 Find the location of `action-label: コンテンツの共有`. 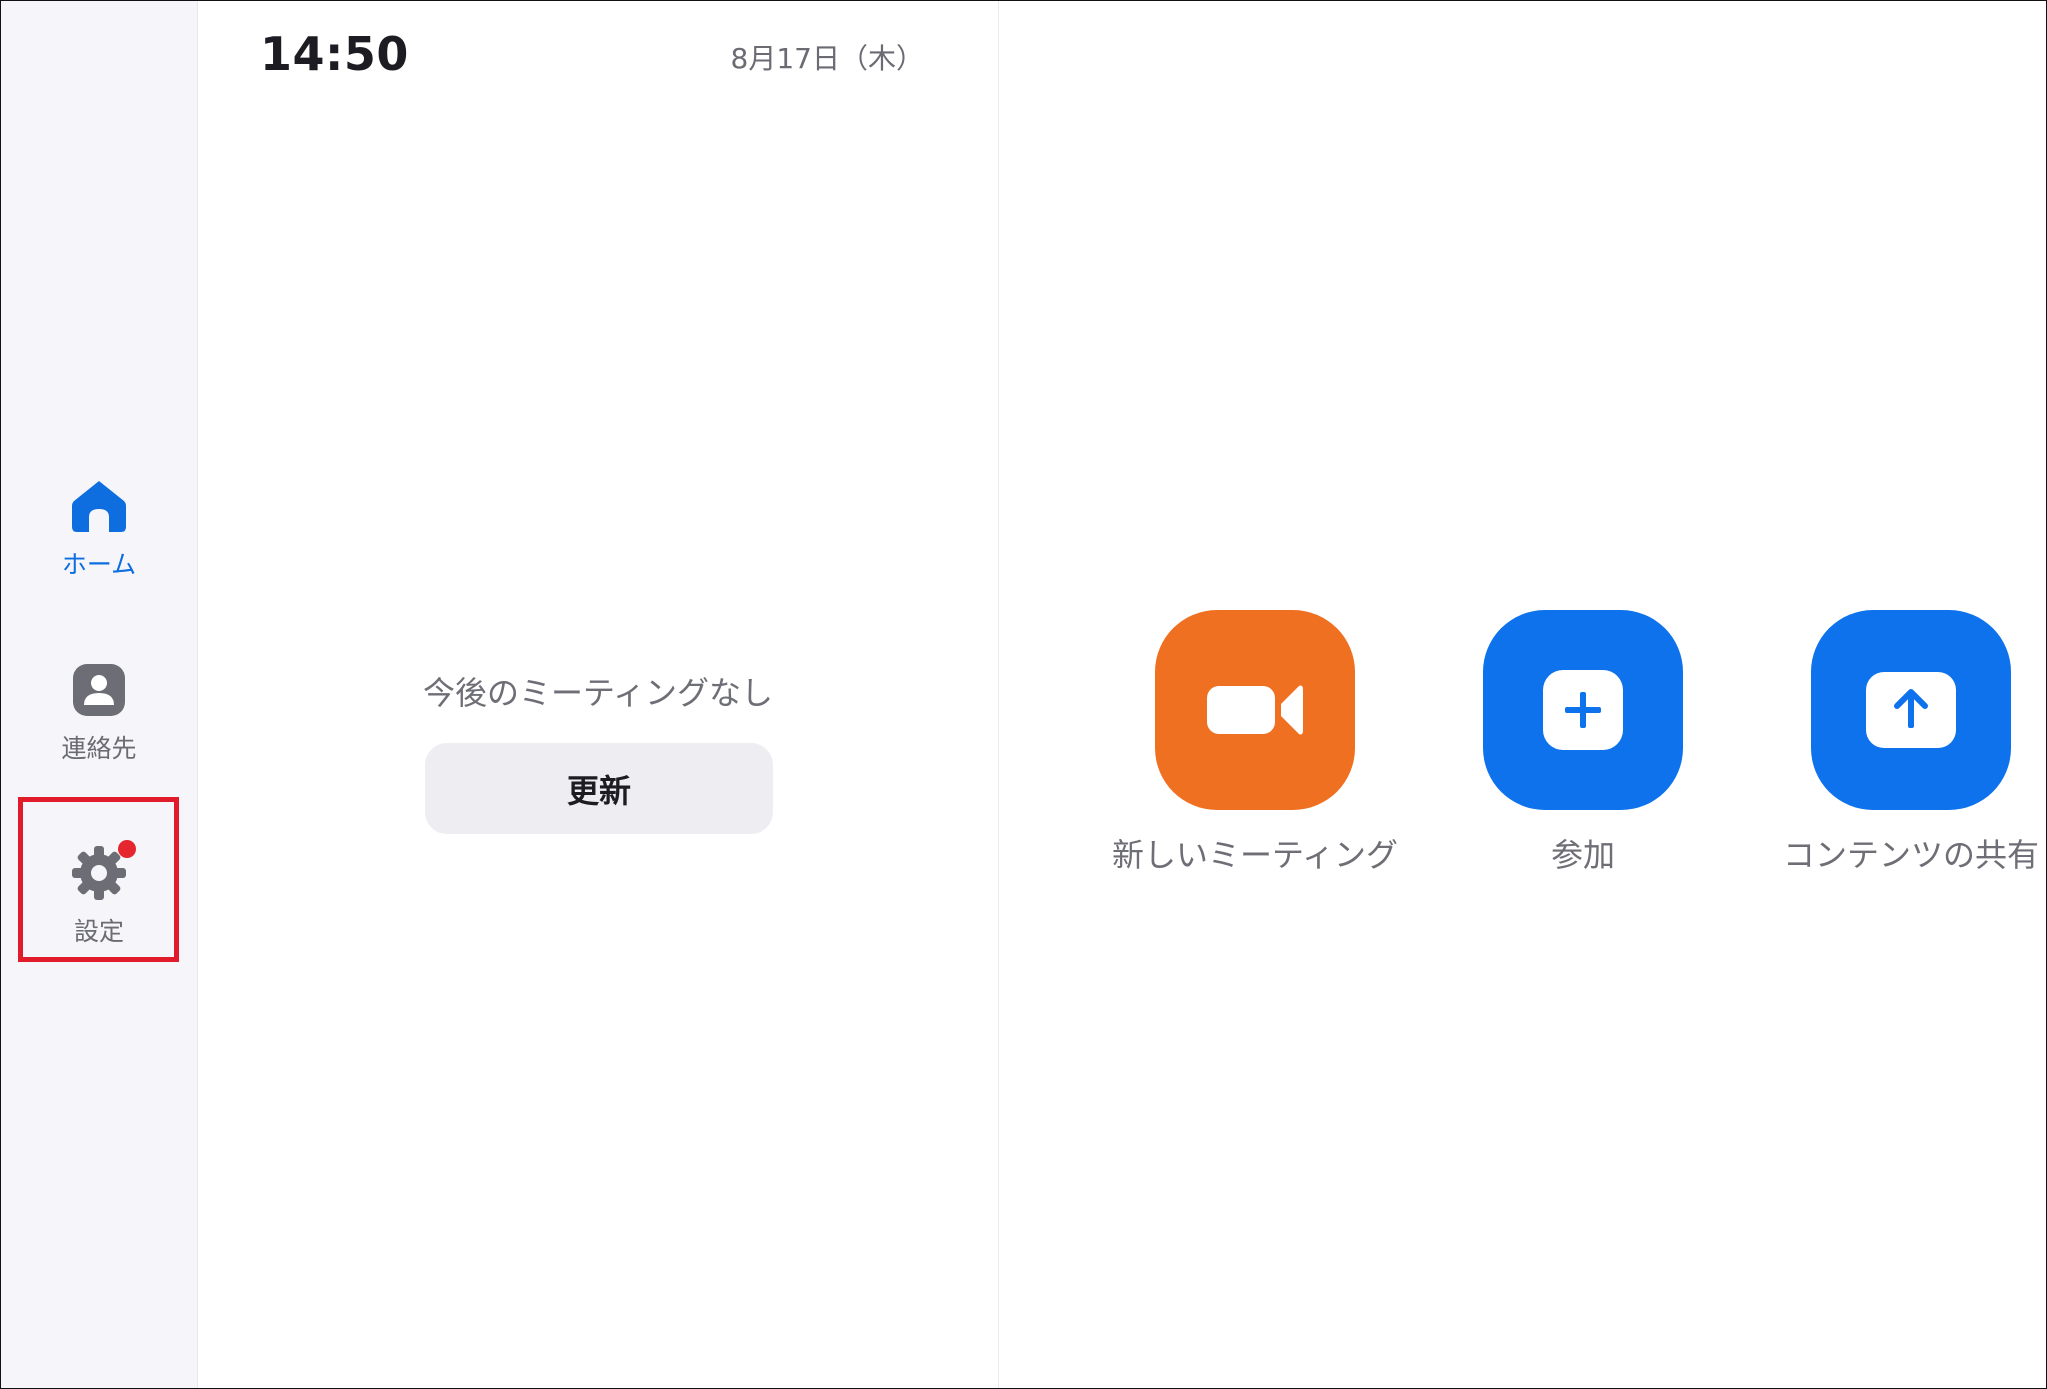

action-label: コンテンツの共有 is located at coordinates (1910, 855).